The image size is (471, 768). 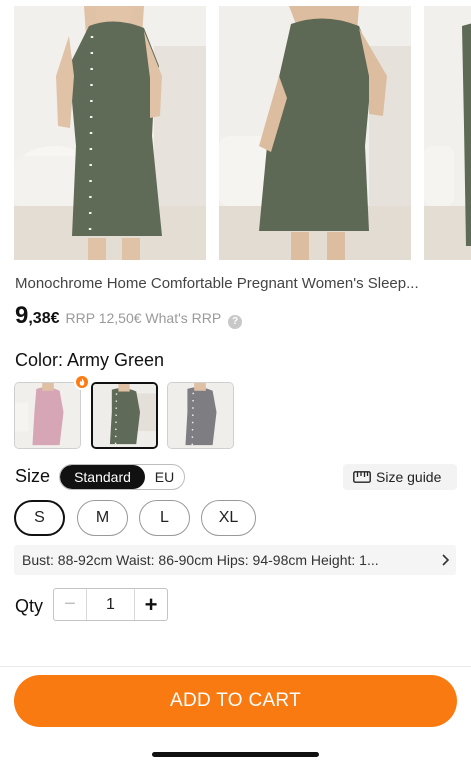 I want to click on dress-back-photo, so click(x=315, y=133).